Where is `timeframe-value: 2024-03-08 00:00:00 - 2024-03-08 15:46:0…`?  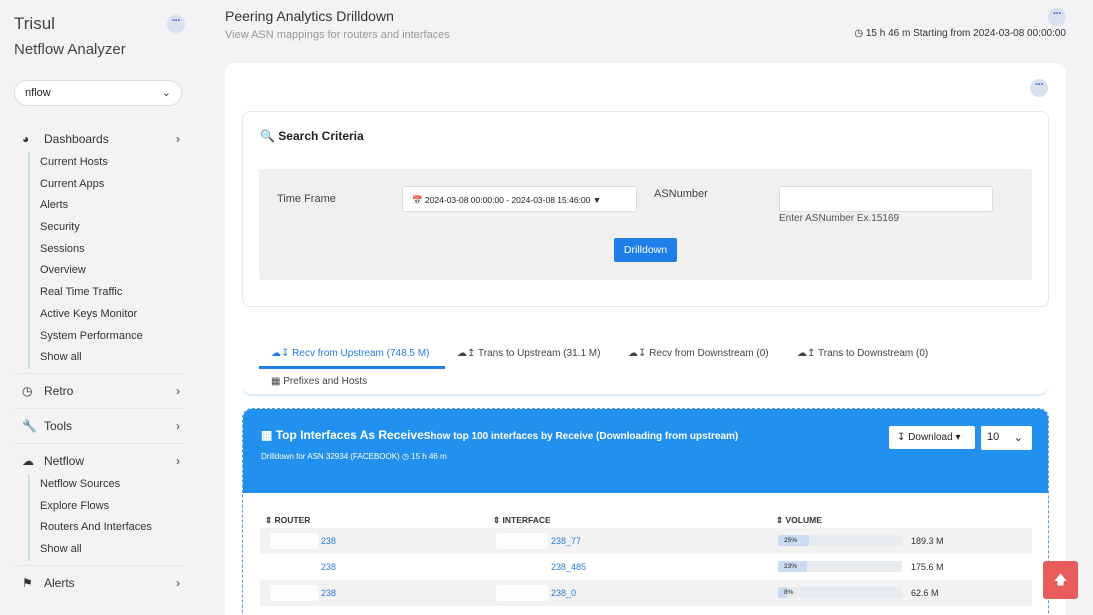 timeframe-value: 2024-03-08 00:00:00 - 2024-03-08 15:46:0… is located at coordinates (507, 200).